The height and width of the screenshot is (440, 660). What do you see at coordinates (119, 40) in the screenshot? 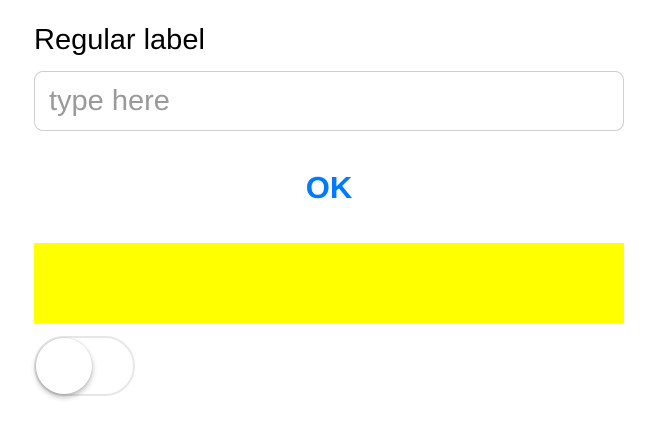
I see `regular-label: Regular label` at bounding box center [119, 40].